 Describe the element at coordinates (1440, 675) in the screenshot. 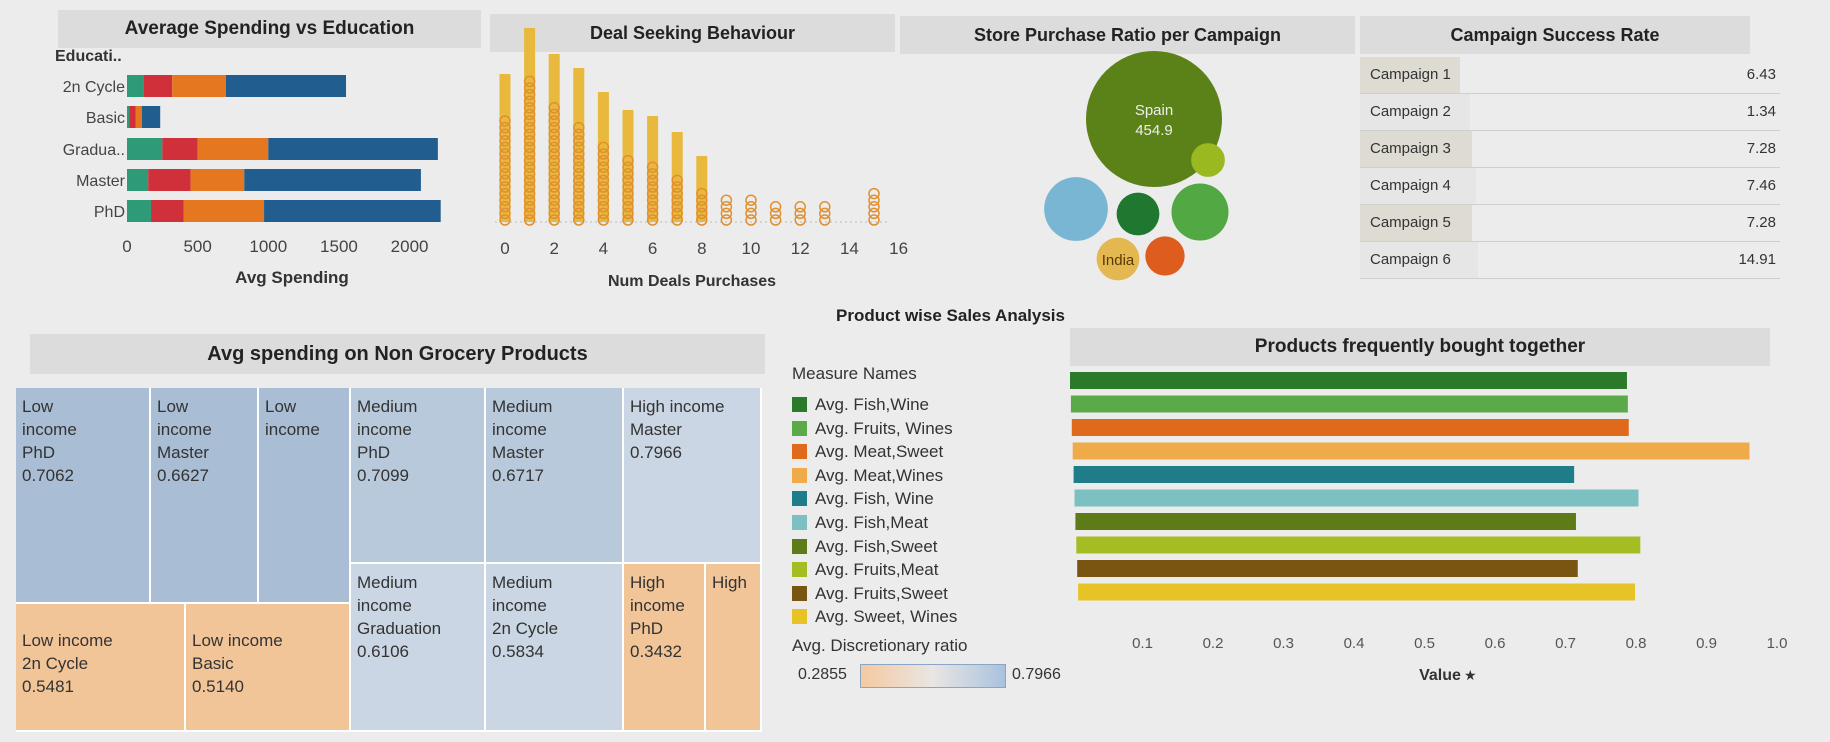

I see `together-xlabel: Value` at that location.